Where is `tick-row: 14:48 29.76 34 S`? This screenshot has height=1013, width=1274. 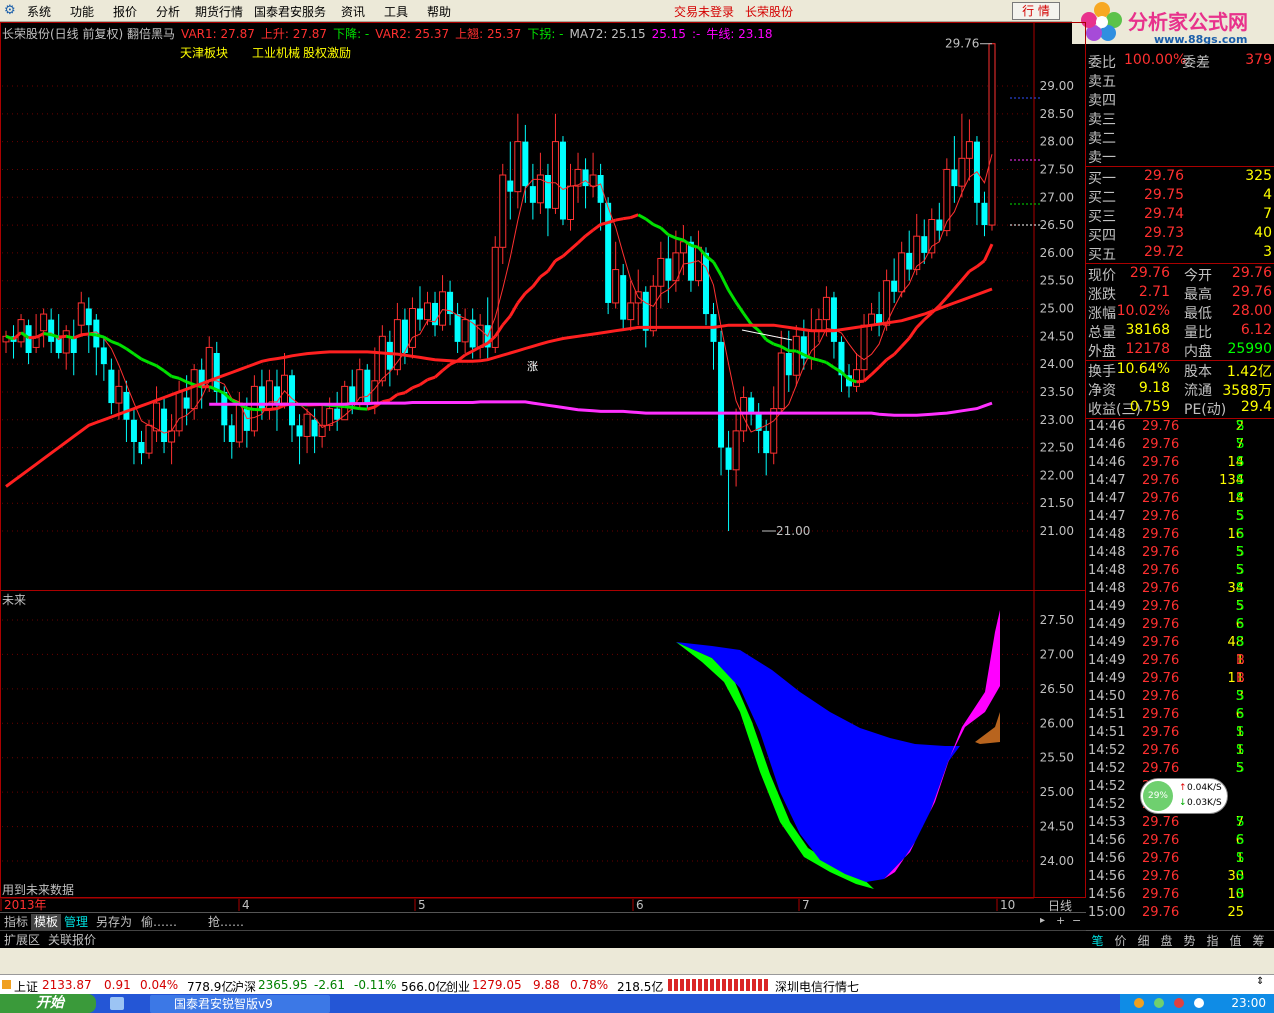 tick-row: 14:48 29.76 34 S is located at coordinates (1180, 590).